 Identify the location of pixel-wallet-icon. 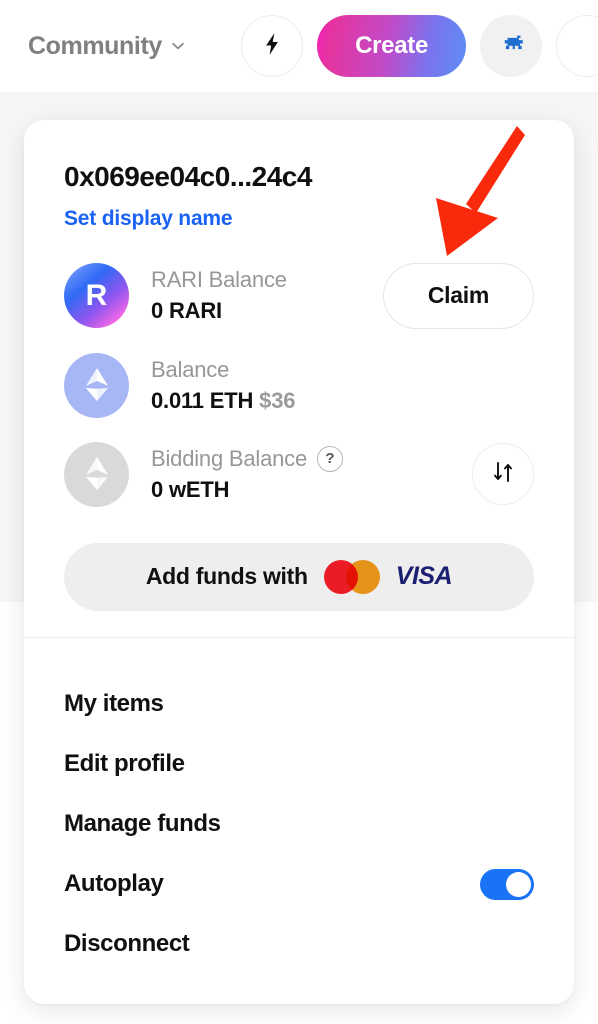
(511, 46).